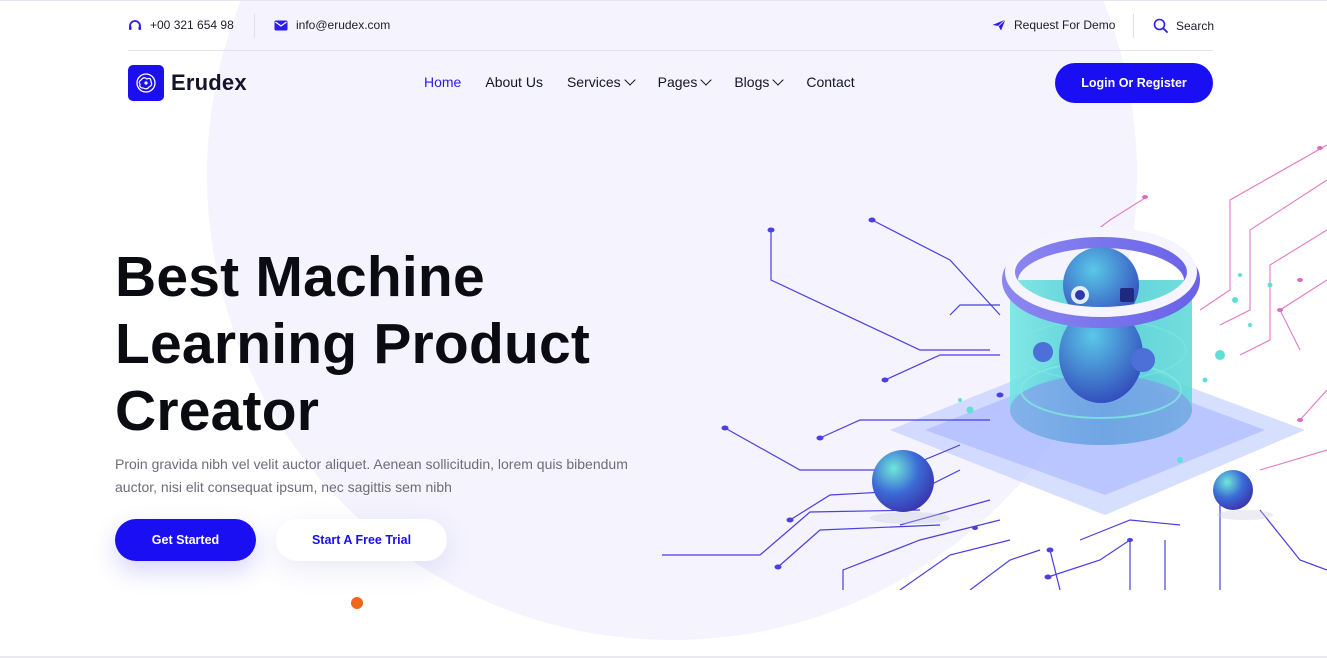  I want to click on nav-item-label: Services, so click(593, 82).